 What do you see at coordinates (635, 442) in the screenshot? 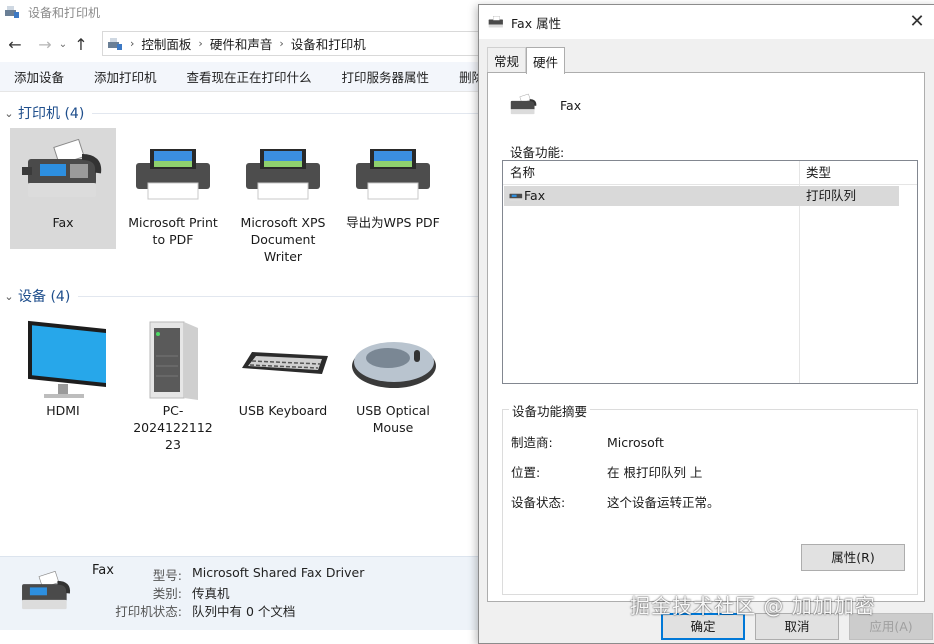
I see `summary-value: Microsoft` at bounding box center [635, 442].